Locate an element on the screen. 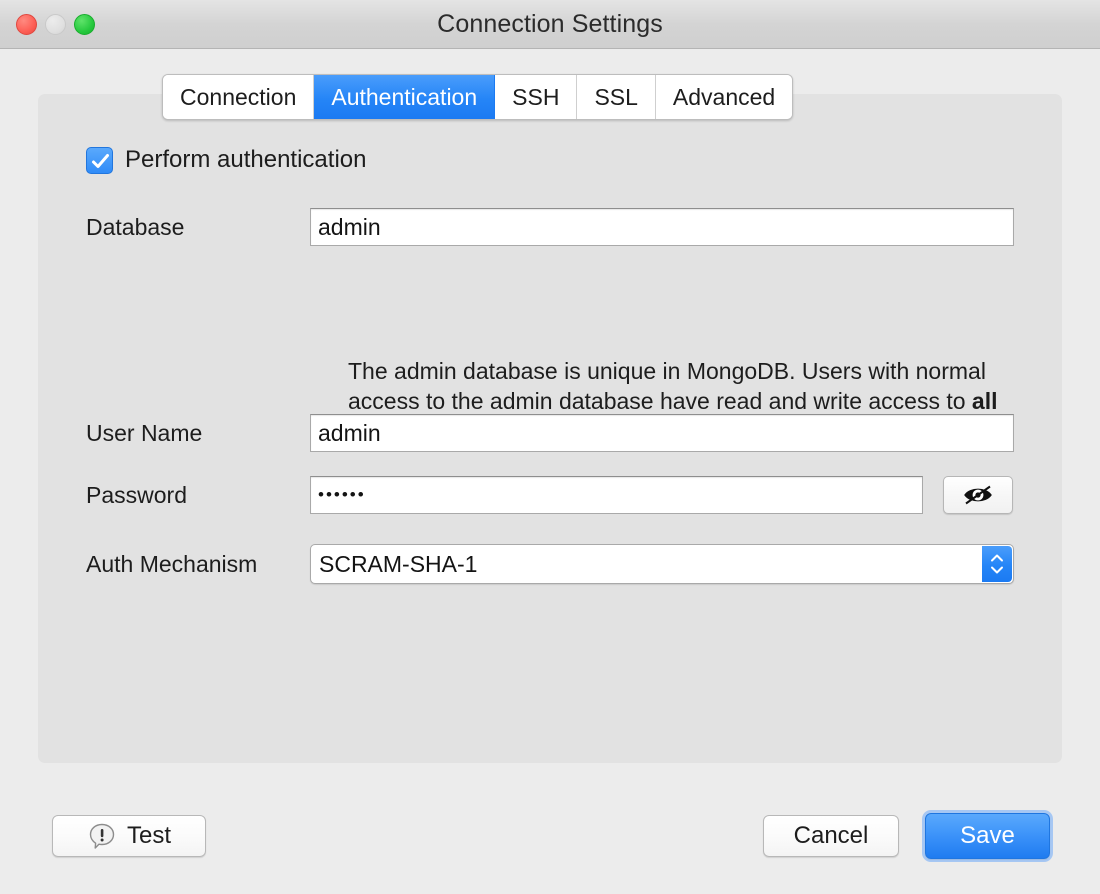 The height and width of the screenshot is (894, 1100). username-label: User Name is located at coordinates (144, 432).